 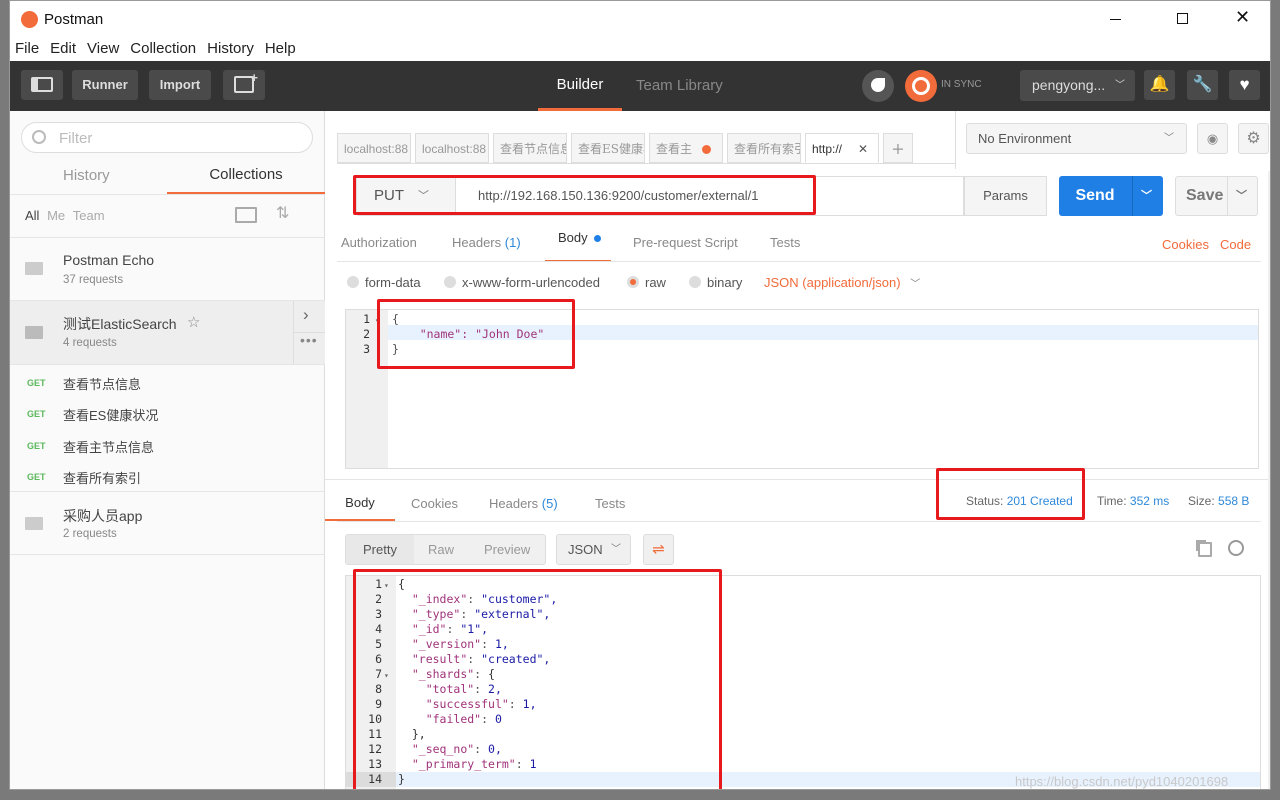 What do you see at coordinates (309, 340) in the screenshot?
I see `more-icon: •••` at bounding box center [309, 340].